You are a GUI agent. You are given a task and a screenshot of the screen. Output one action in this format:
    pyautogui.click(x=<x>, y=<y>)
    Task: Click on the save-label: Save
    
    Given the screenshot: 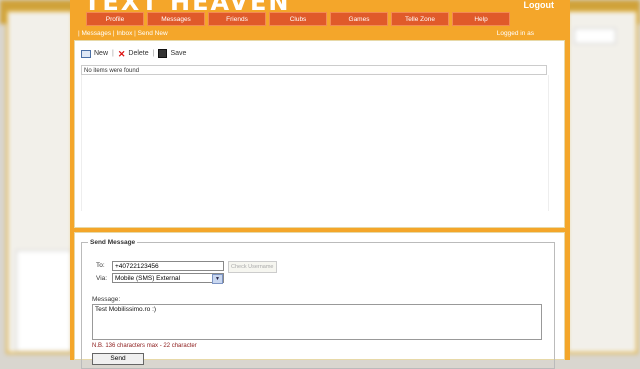 What is the action you would take?
    pyautogui.click(x=178, y=53)
    